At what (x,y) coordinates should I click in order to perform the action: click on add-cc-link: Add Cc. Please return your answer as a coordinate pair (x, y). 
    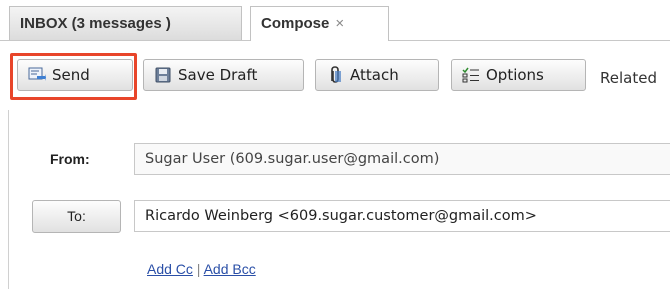
    Looking at the image, I should click on (170, 269).